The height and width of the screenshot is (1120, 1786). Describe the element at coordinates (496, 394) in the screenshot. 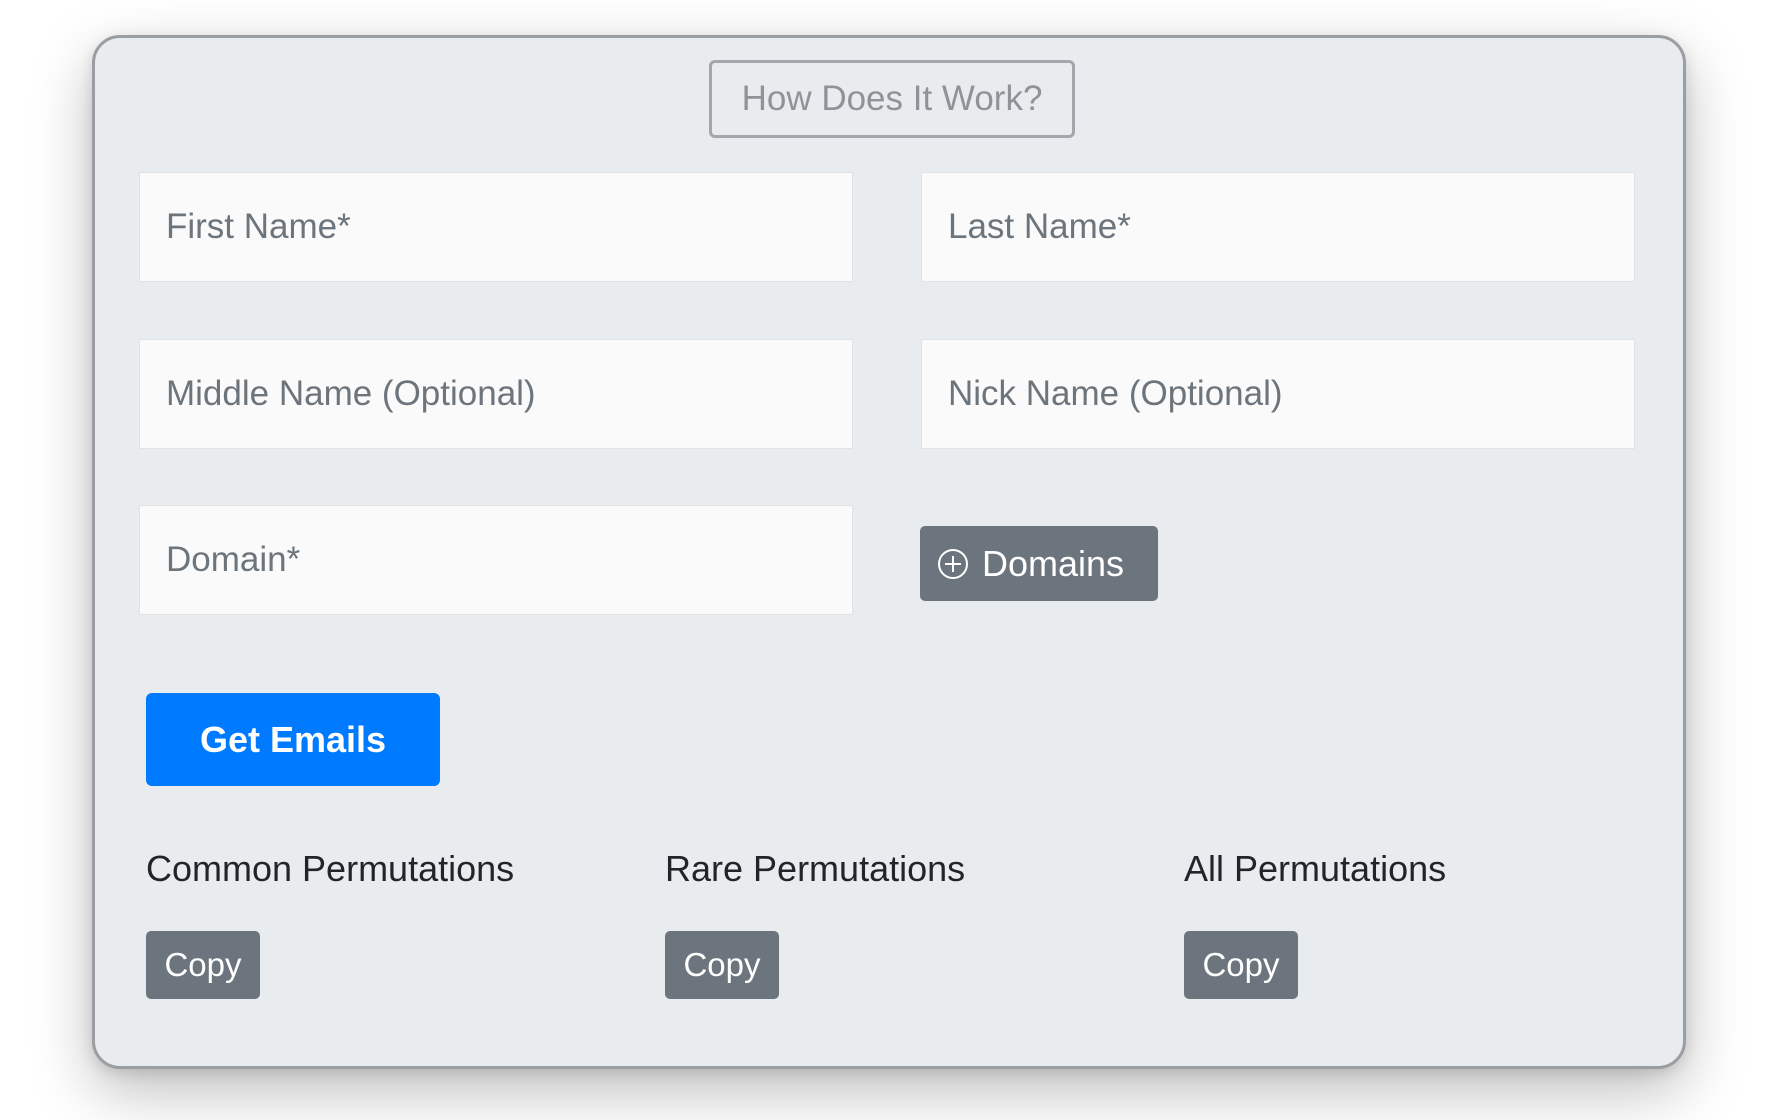

I see `middle-name-input` at that location.